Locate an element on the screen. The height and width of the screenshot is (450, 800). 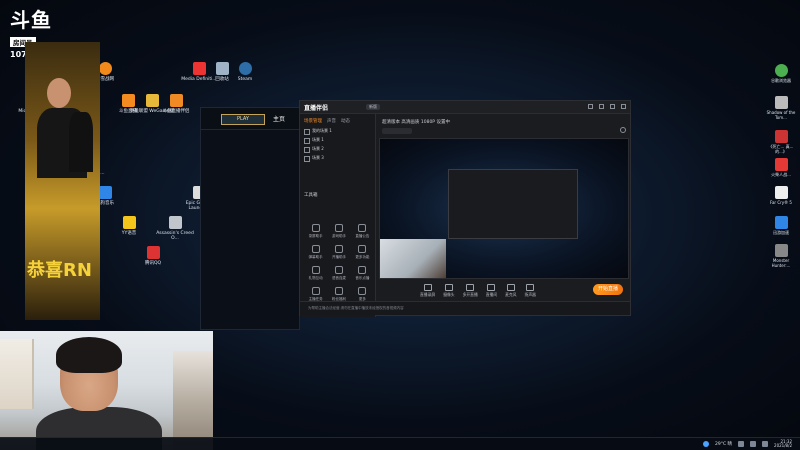
camera-button: 摄像头 is located at coordinates (449, 291).